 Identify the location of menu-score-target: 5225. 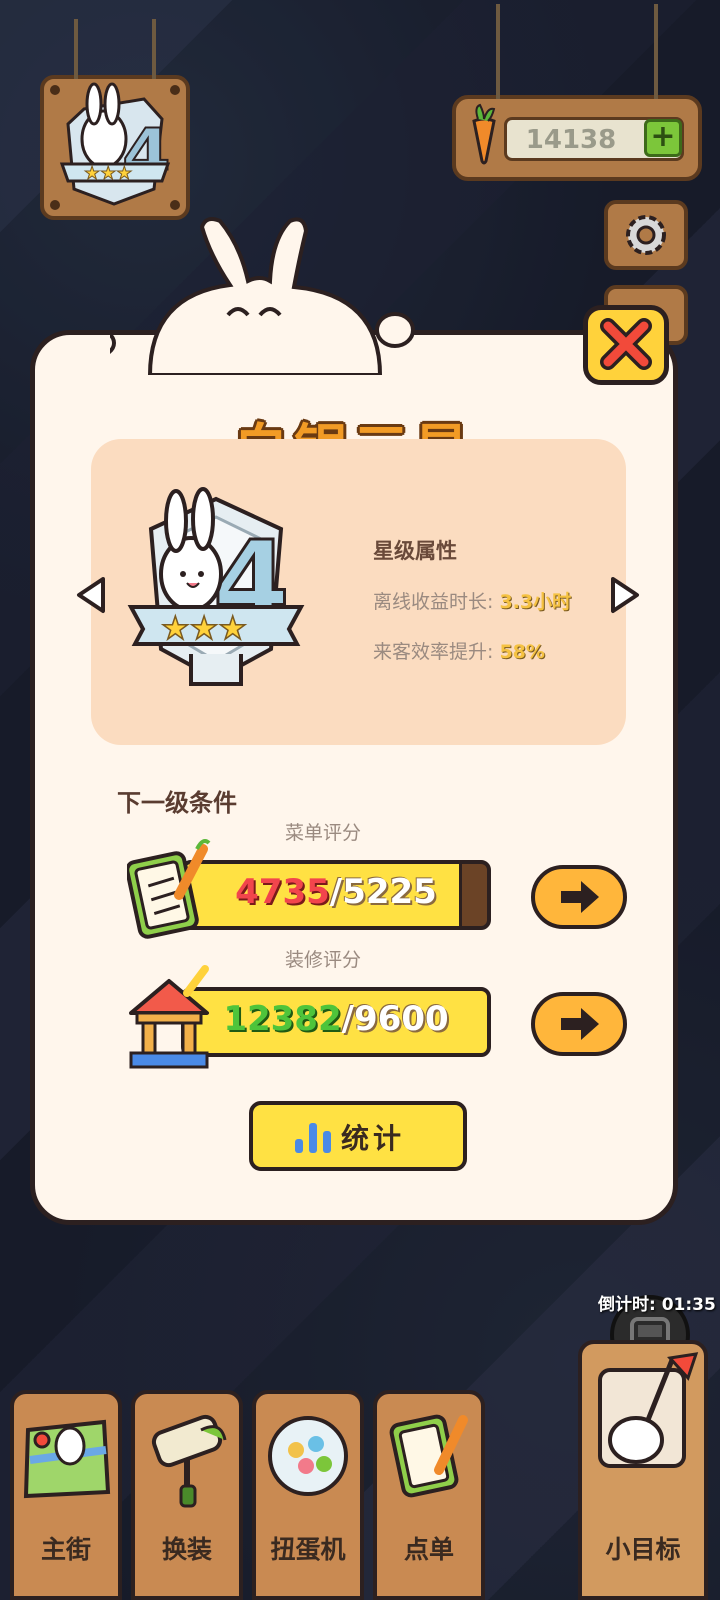
(389, 892).